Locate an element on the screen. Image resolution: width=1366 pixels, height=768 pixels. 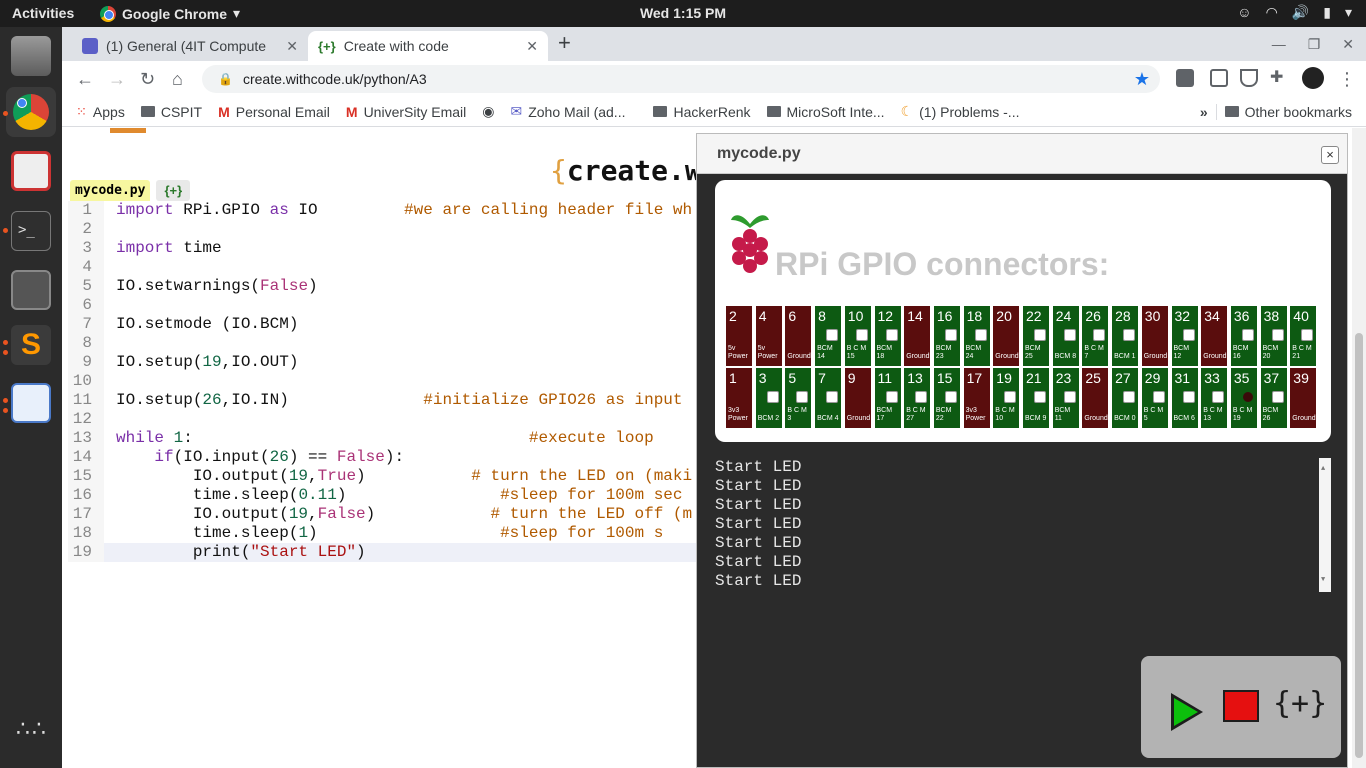
code-line: 8 is located at coordinates (385, 343).